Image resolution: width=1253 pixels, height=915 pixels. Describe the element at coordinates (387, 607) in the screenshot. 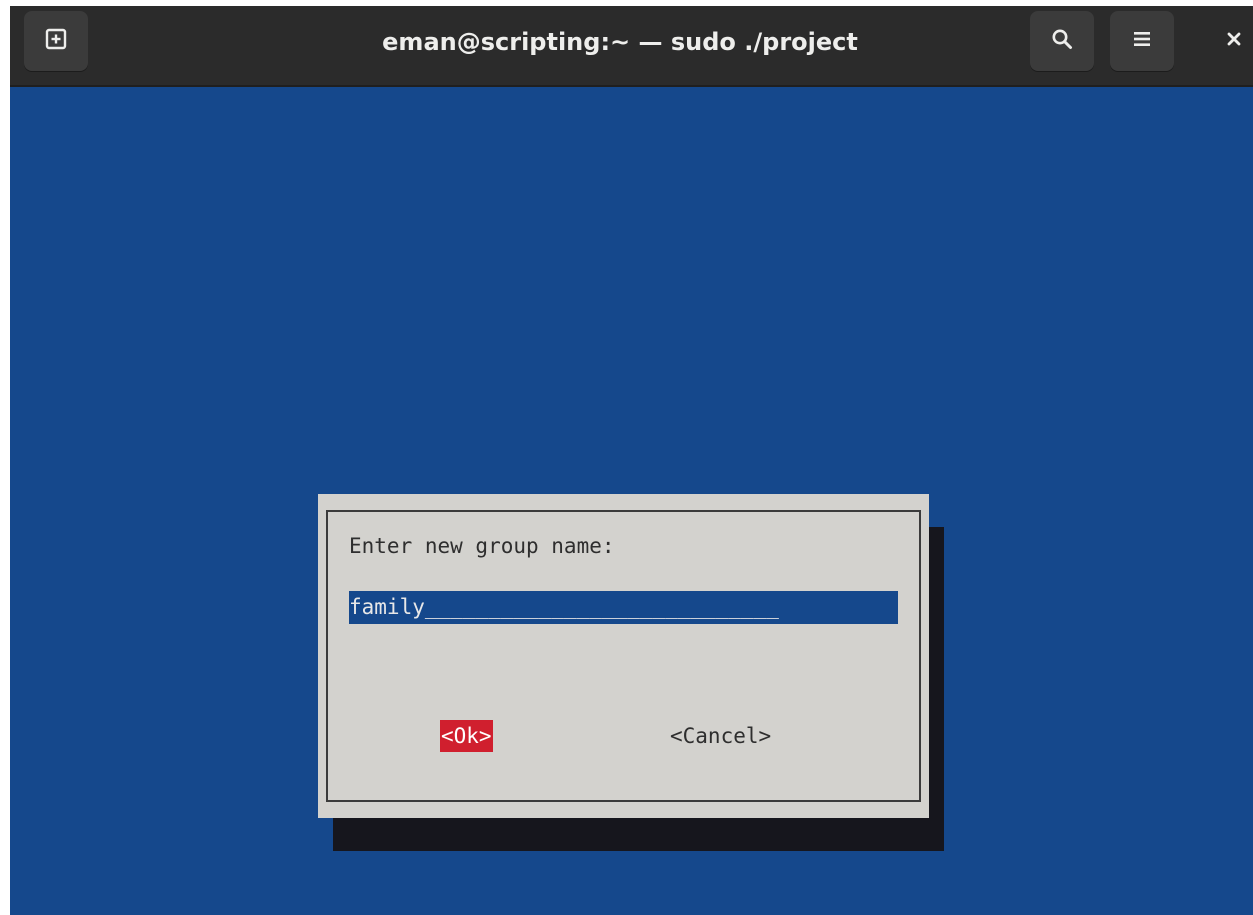

I see `input-value: family` at that location.